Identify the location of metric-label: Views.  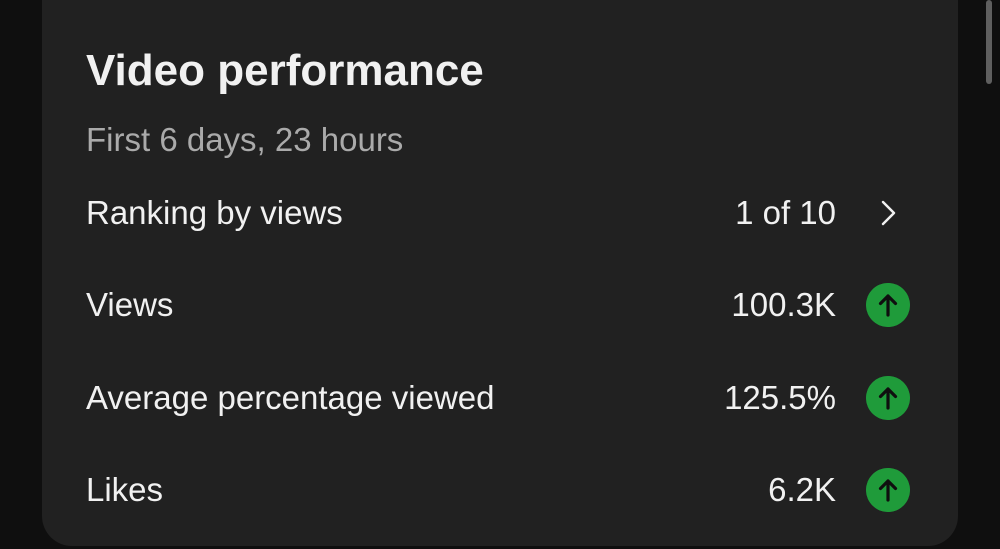
(130, 304).